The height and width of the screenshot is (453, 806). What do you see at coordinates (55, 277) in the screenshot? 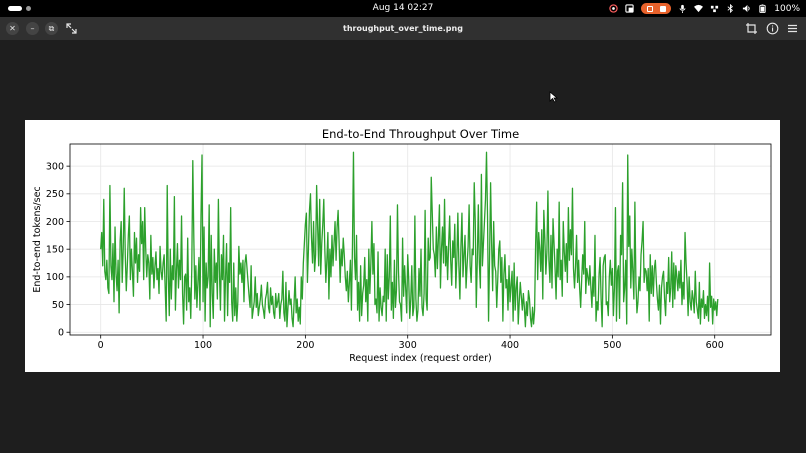
I see `y-tick-label: 100` at bounding box center [55, 277].